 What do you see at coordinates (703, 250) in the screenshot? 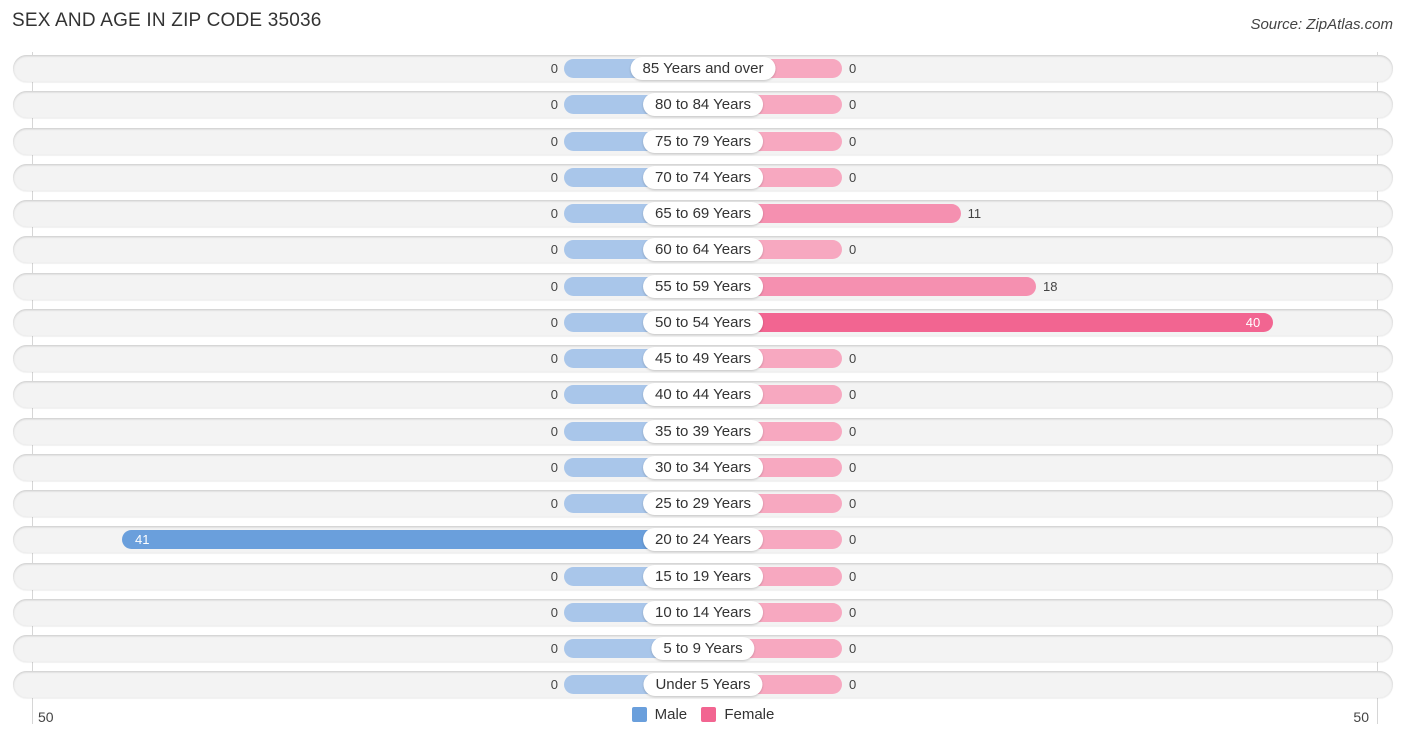
I see `category-label: 60 to 64 Years` at bounding box center [703, 250].